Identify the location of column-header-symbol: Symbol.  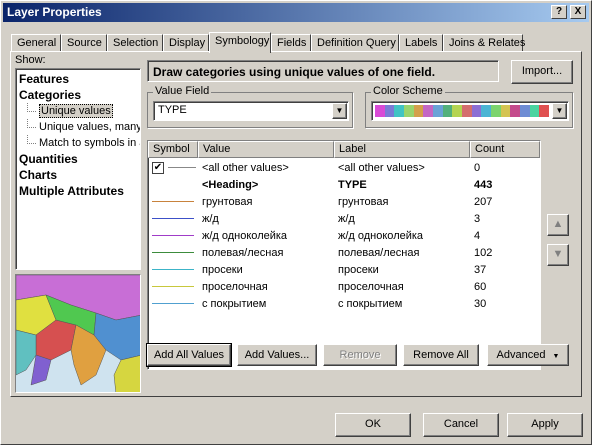
(173, 149).